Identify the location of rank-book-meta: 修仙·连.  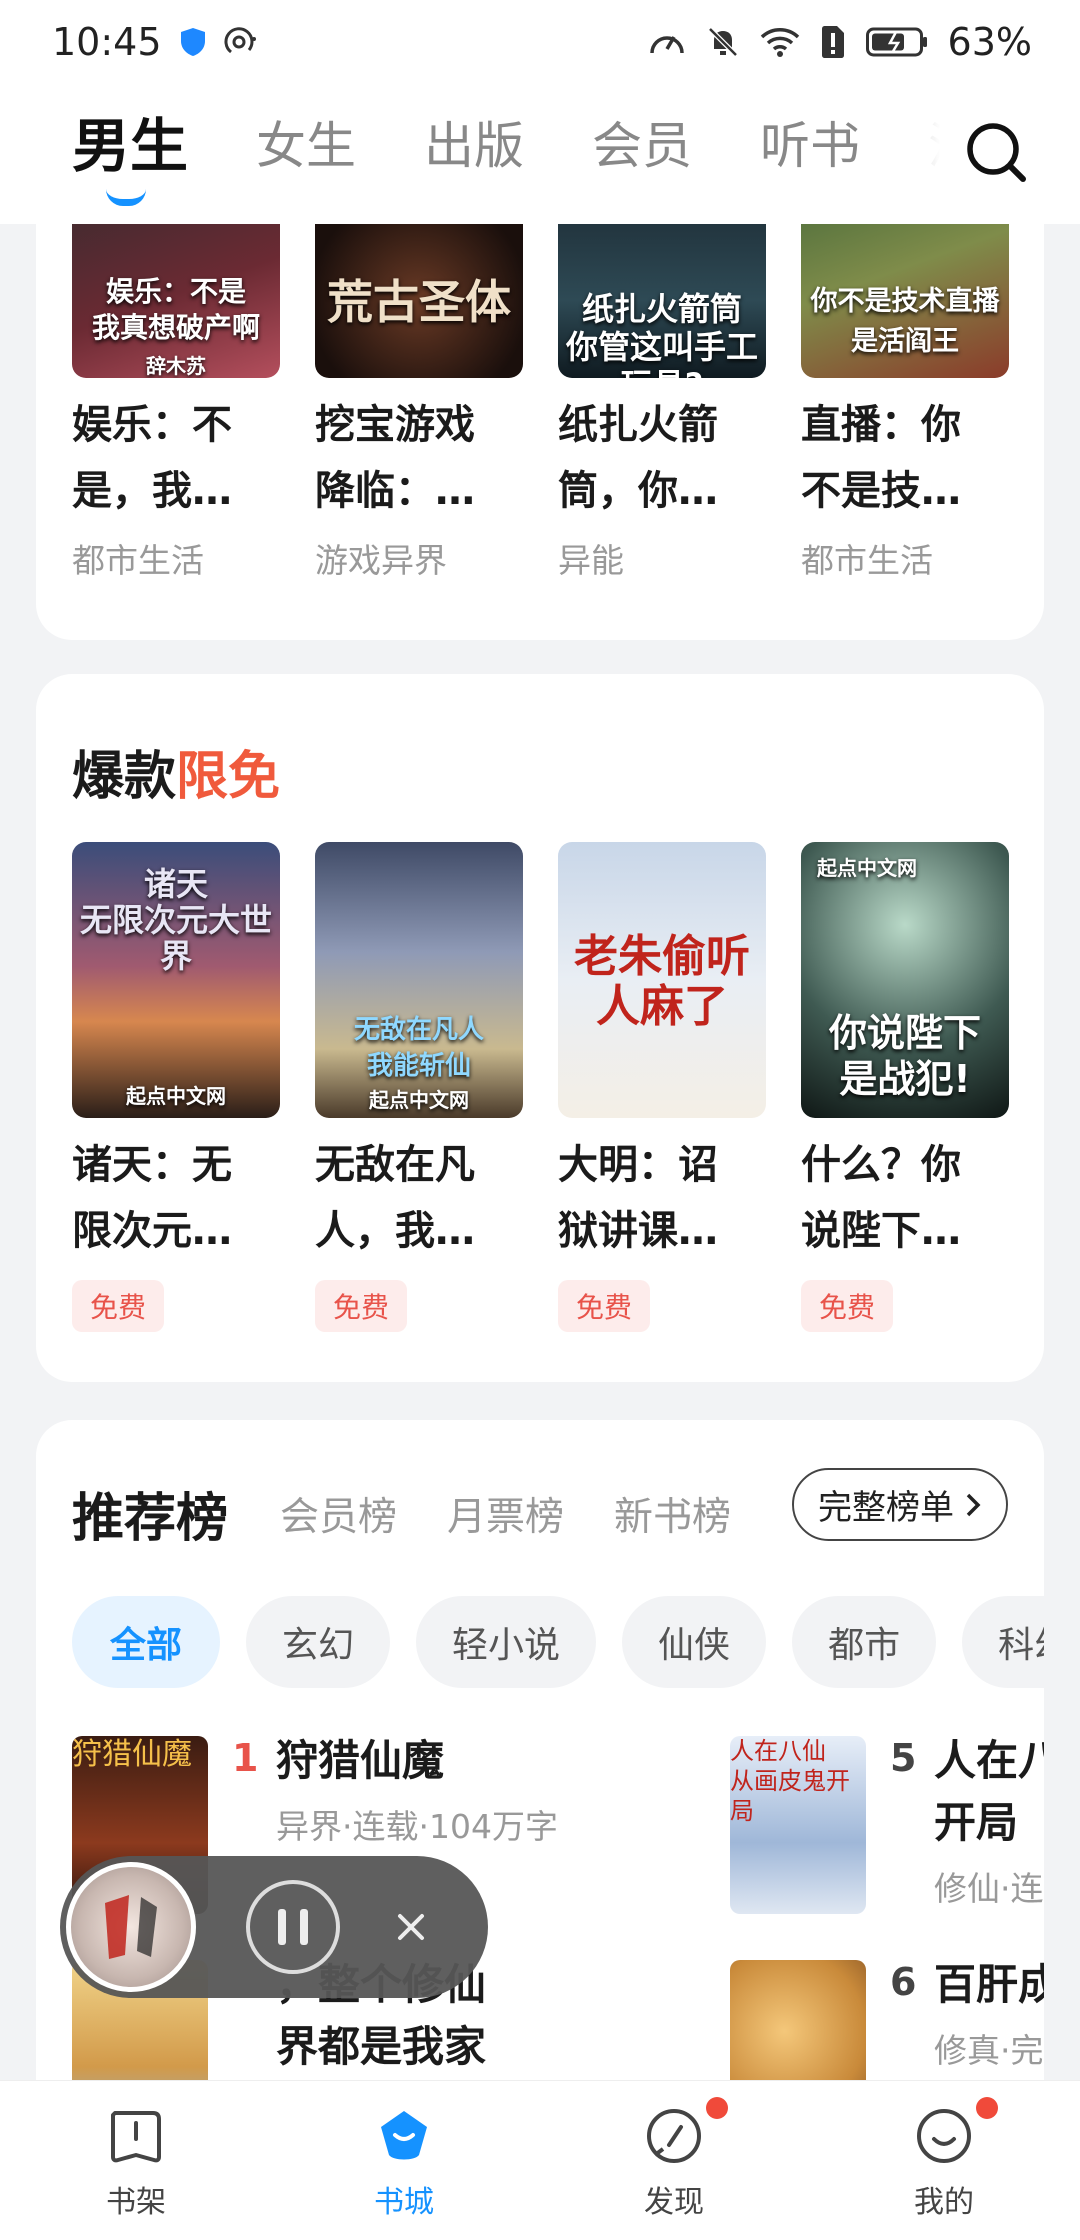
(989, 1888).